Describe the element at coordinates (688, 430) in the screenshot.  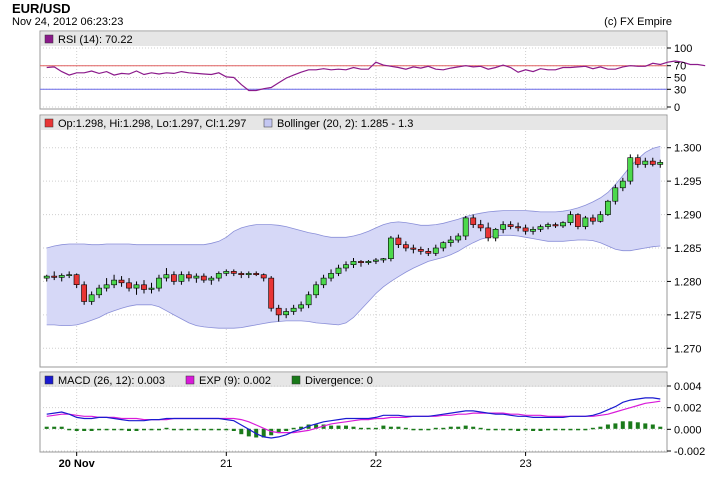
I see `macd-tick-label: 0.000` at that location.